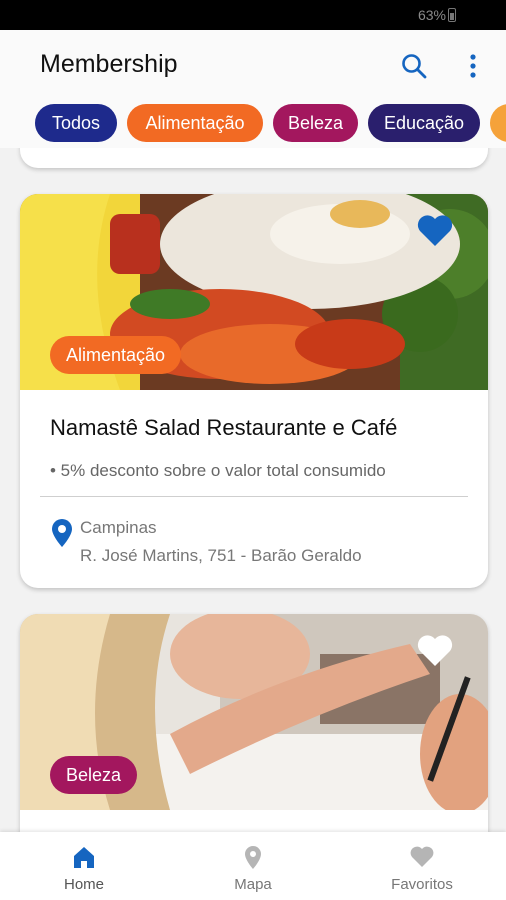 Image resolution: width=506 pixels, height=900 pixels. I want to click on nav-label: Mapa, so click(253, 884).